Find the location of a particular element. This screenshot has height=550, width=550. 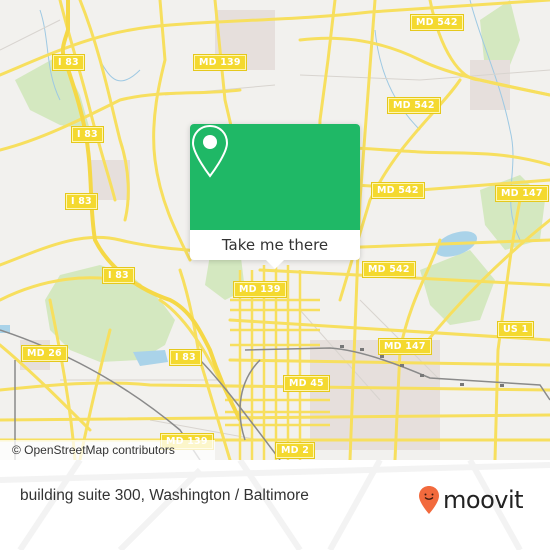

moovit-wordmark: moovit is located at coordinates (483, 500).